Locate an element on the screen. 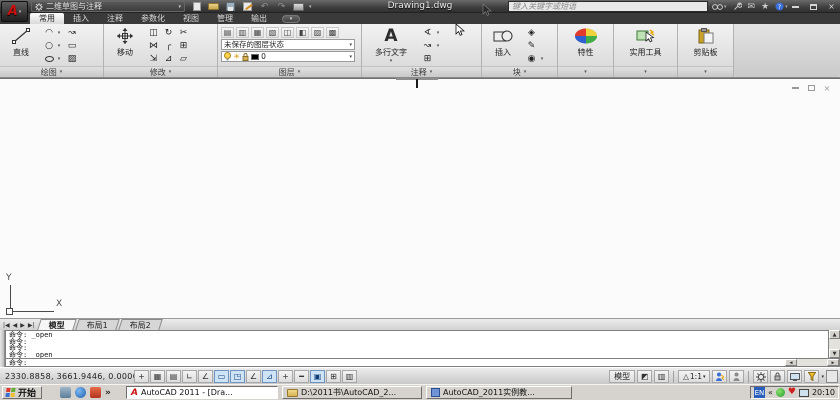 The height and width of the screenshot is (400, 840). rectangle-icon: ▭ is located at coordinates (72, 46).